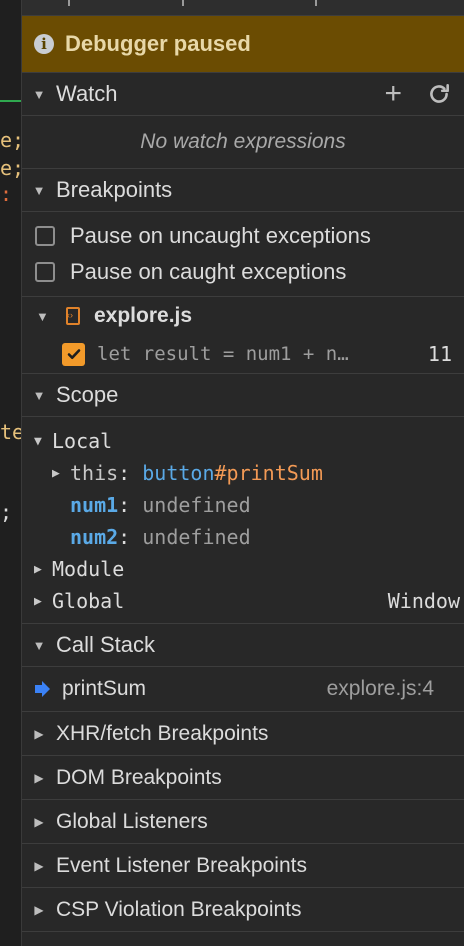  Describe the element at coordinates (243, 395) in the screenshot. I see `scope-section-header: ▼ Scope` at that location.